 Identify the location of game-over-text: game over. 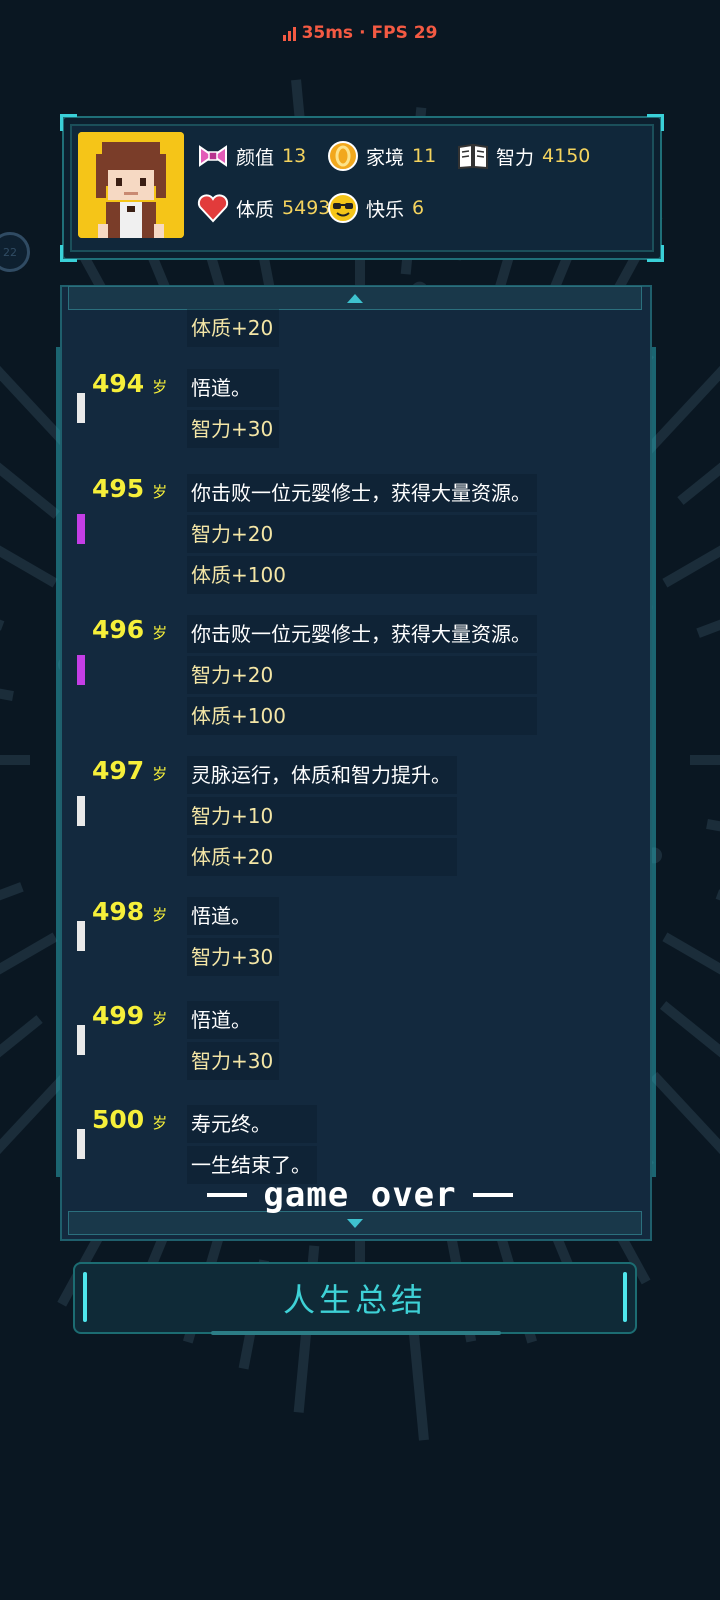
(360, 1195).